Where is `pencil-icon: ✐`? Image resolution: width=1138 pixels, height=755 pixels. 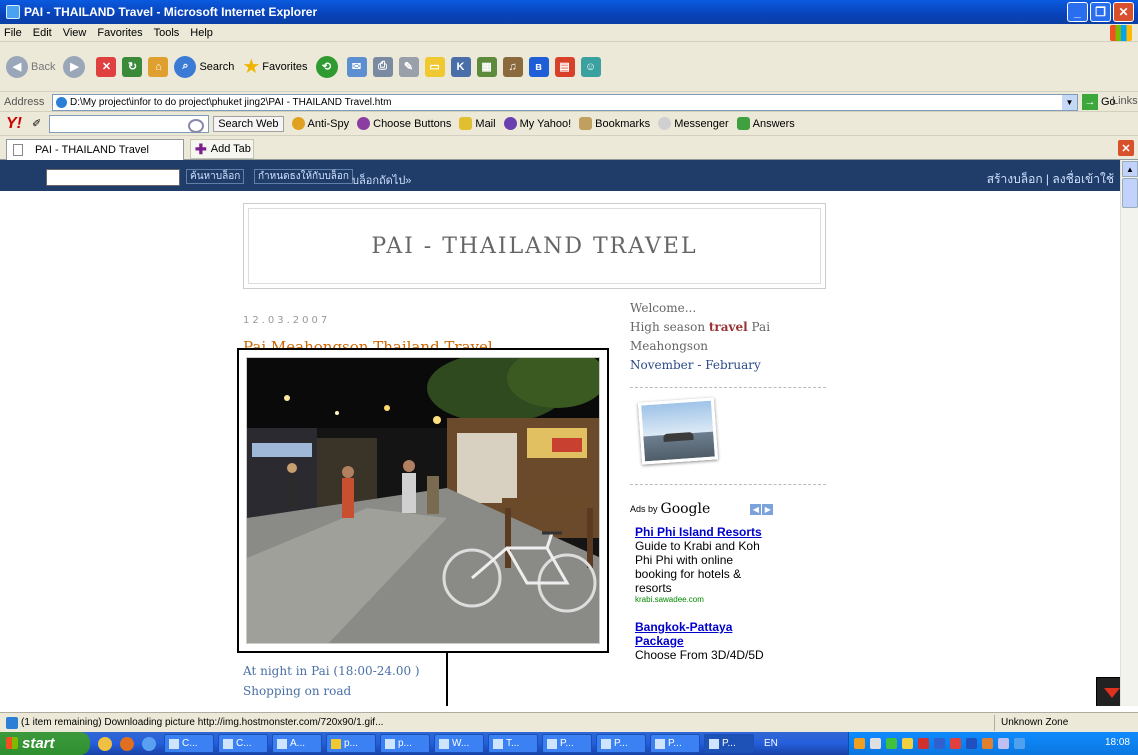
pencil-icon: ✐ is located at coordinates (36, 123).